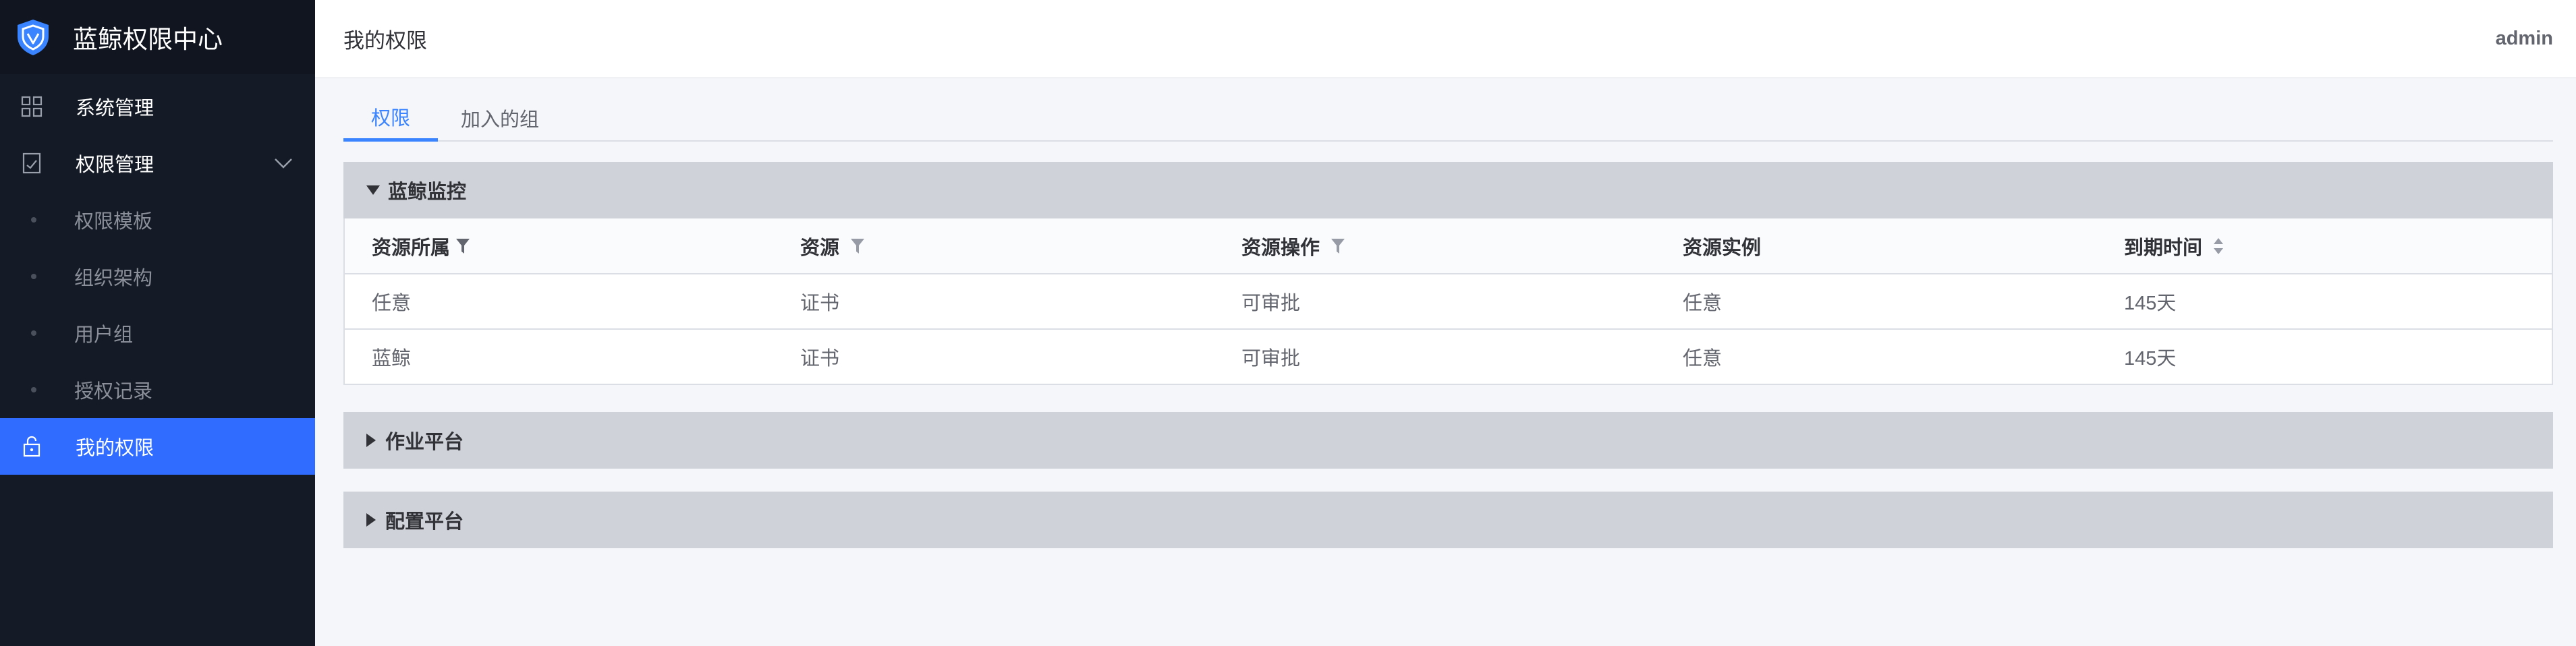  What do you see at coordinates (373, 190) in the screenshot?
I see `caret-down-icon` at bounding box center [373, 190].